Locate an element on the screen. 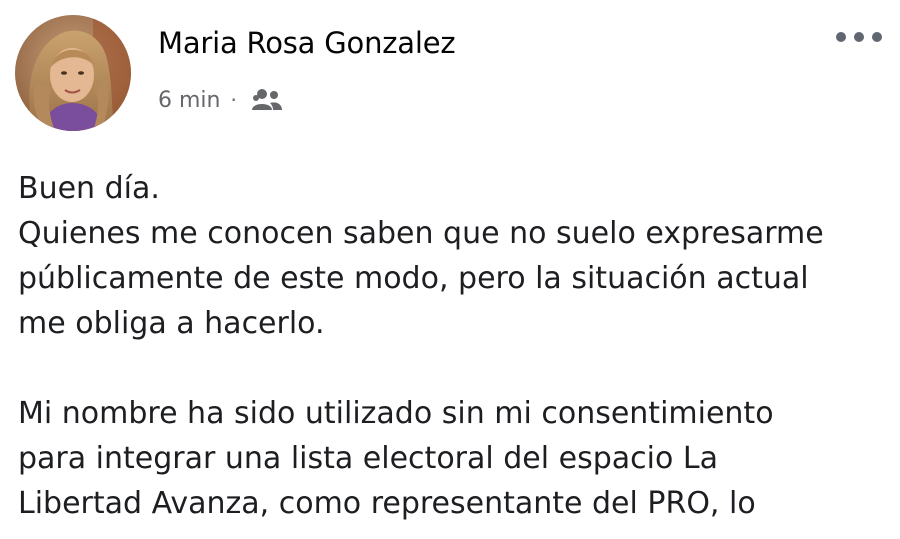  author-name: Maria Rosa Gonzalez is located at coordinates (307, 43).